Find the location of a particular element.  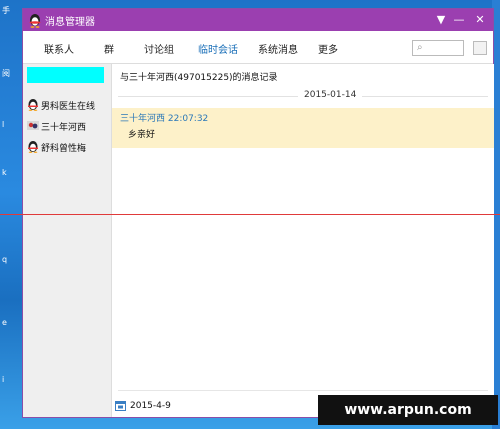

contact-item: 男科医生在线 is located at coordinates (68, 105).